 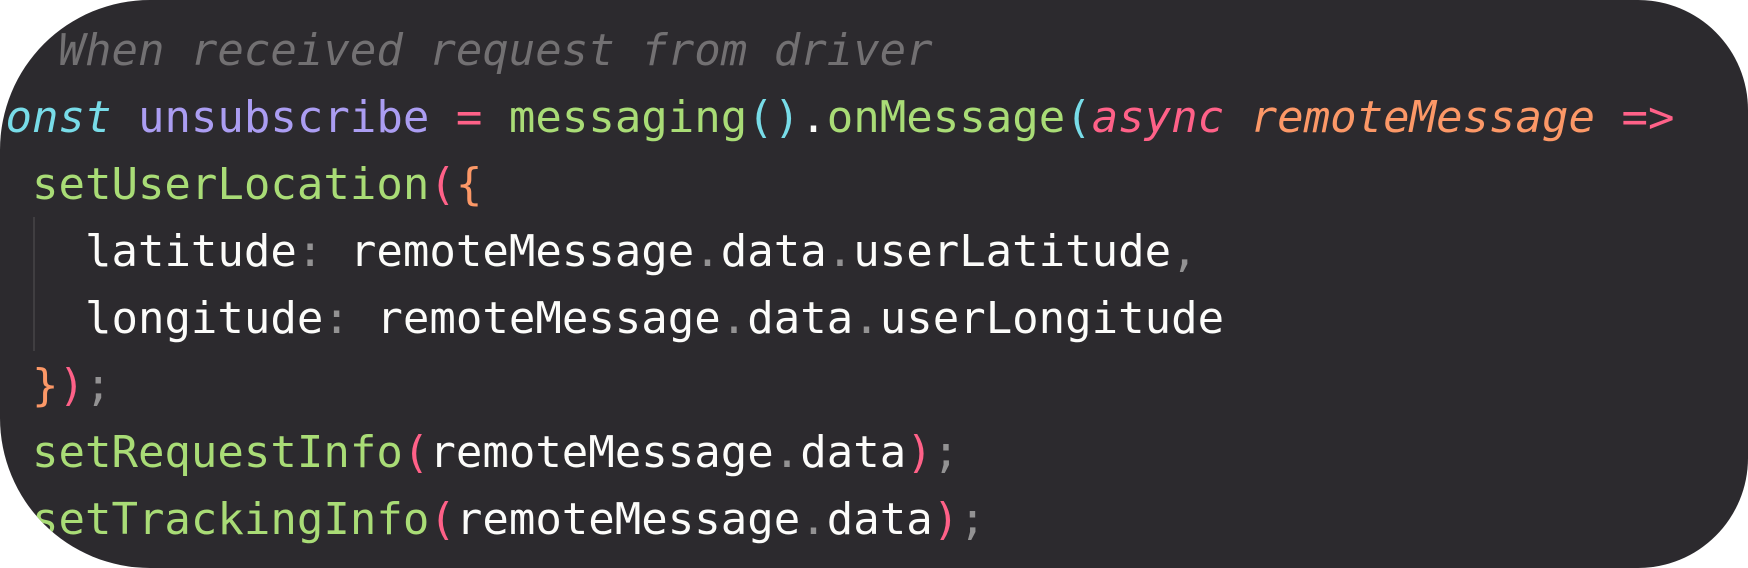 I want to click on code-line-comment: // When received request from driver, so click(x=466, y=50).